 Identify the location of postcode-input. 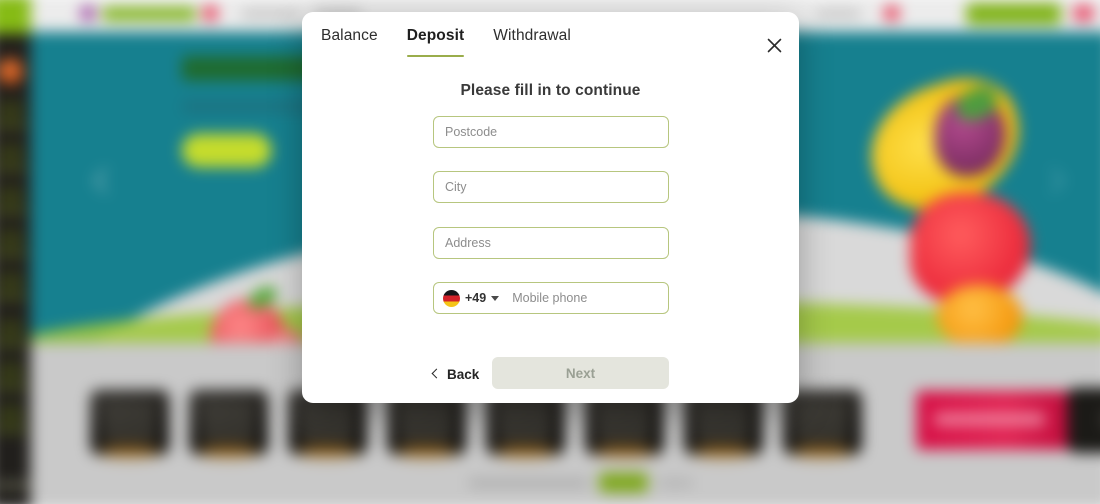
(551, 132).